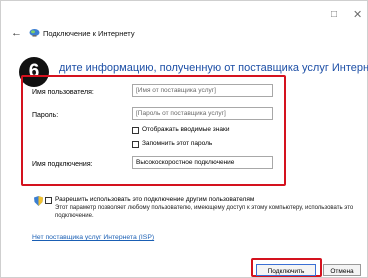  What do you see at coordinates (89, 33) in the screenshot?
I see `wizard-title: Подключение к Интернету` at bounding box center [89, 33].